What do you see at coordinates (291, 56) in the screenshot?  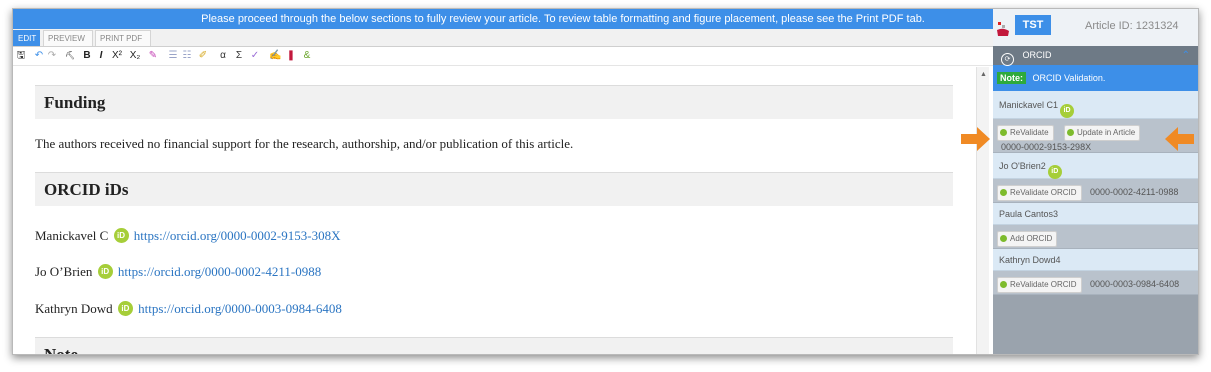 I see `book-icon: ❚` at bounding box center [291, 56].